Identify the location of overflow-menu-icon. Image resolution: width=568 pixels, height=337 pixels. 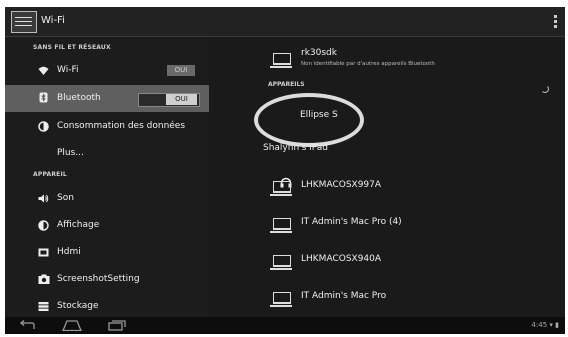
(555, 22).